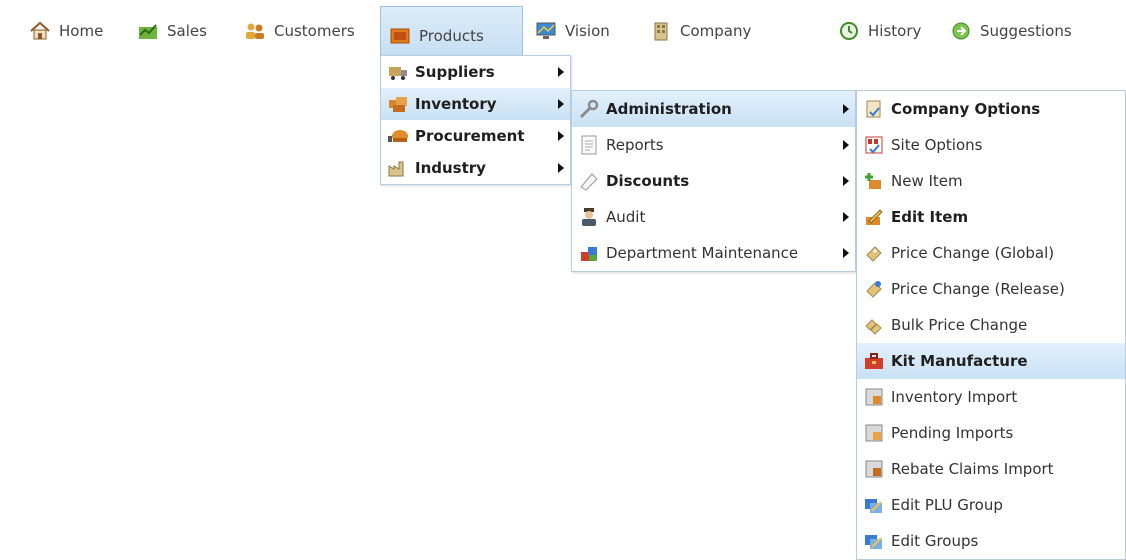 This screenshot has width=1126, height=560. I want to click on edit-groups-icon, so click(874, 541).